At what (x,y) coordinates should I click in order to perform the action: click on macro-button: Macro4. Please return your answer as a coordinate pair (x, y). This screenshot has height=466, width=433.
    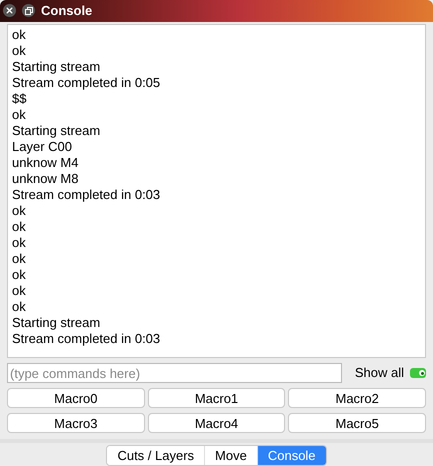
    Looking at the image, I should click on (217, 423).